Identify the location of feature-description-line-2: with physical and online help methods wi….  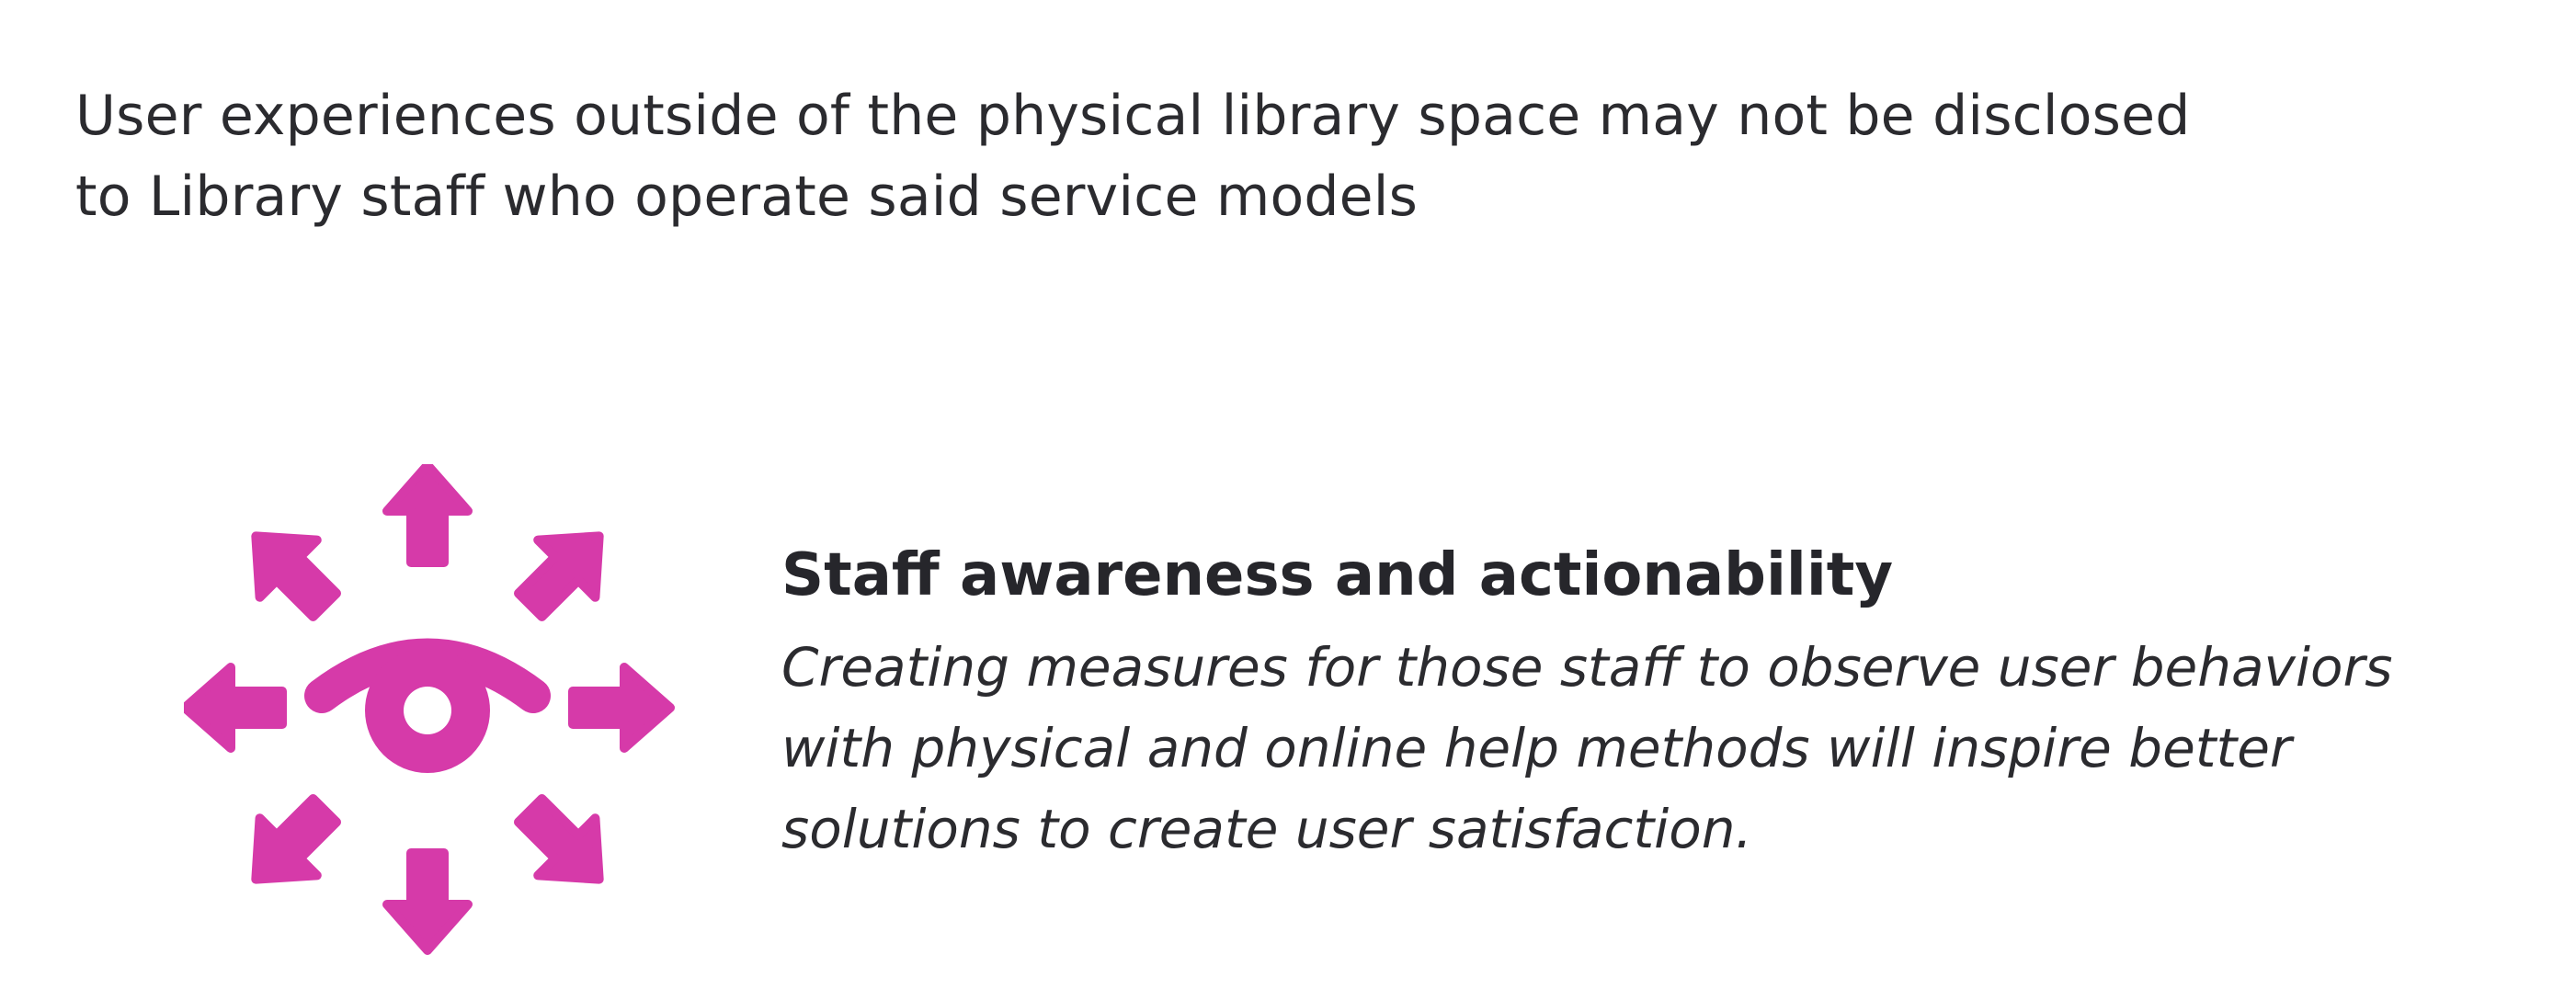
(1536, 748).